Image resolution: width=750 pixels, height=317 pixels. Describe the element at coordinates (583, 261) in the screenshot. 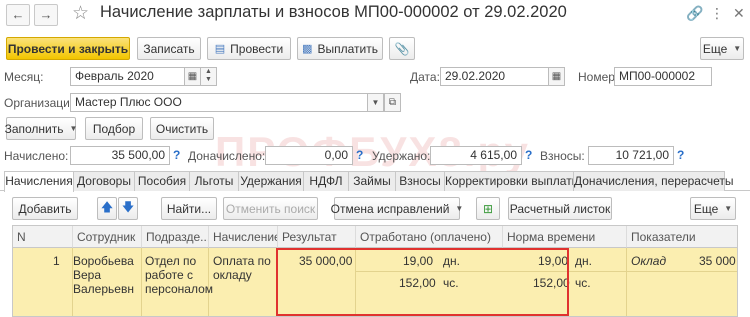

I see `norm-days-unit: дн.` at that location.